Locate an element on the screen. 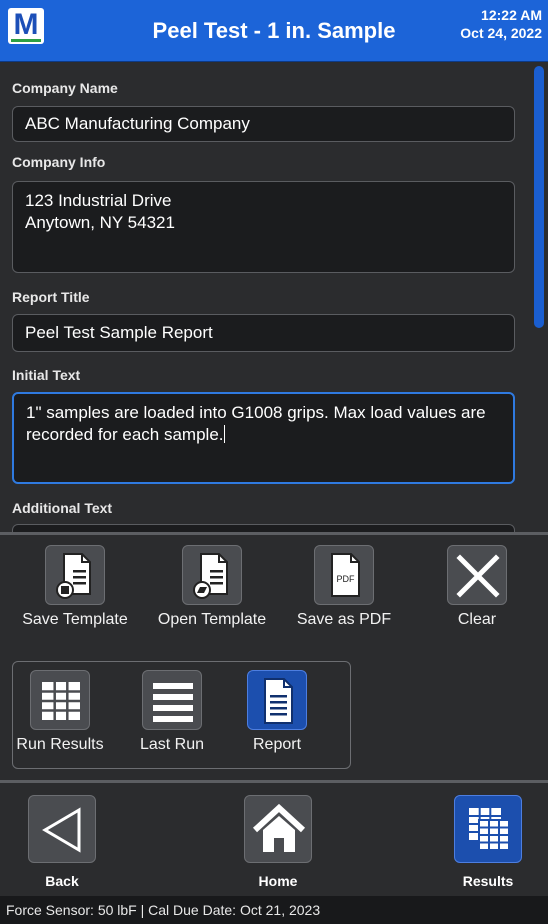 This screenshot has height=924, width=548. run-results-tile is located at coordinates (60, 700).